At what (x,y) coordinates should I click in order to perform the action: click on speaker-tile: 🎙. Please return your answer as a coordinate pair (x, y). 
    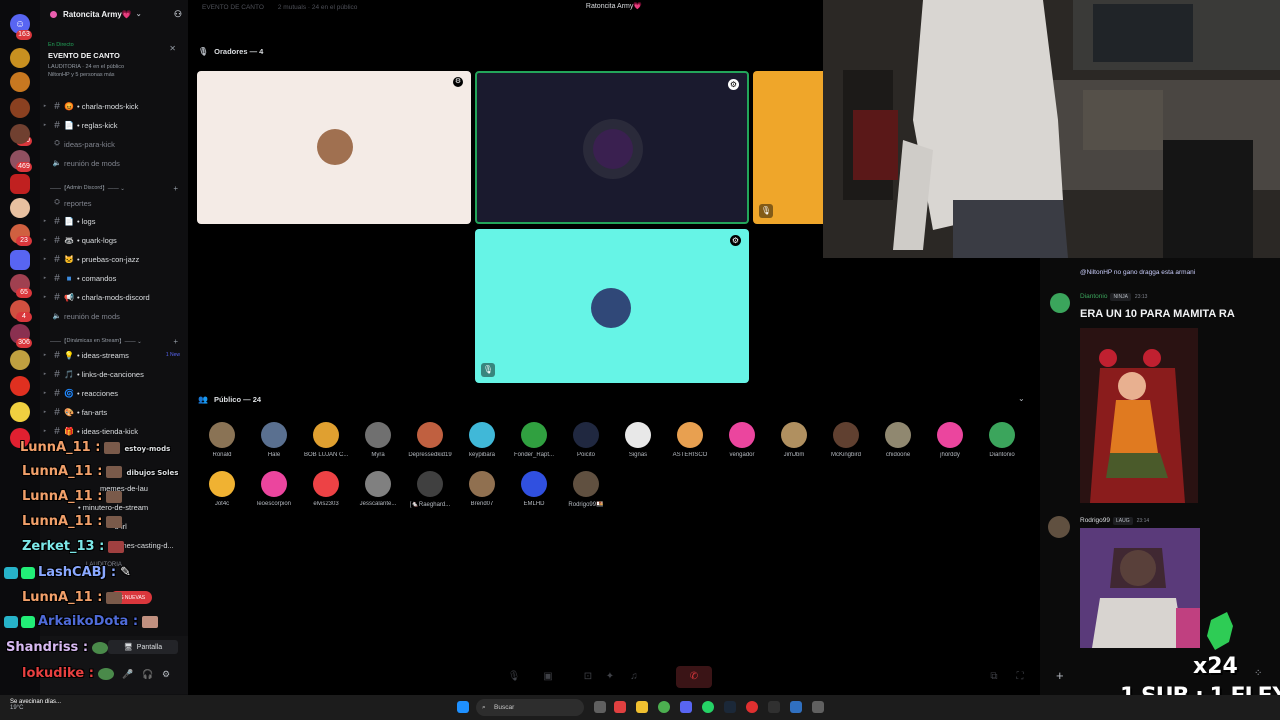
    Looking at the image, I should click on (793, 147).